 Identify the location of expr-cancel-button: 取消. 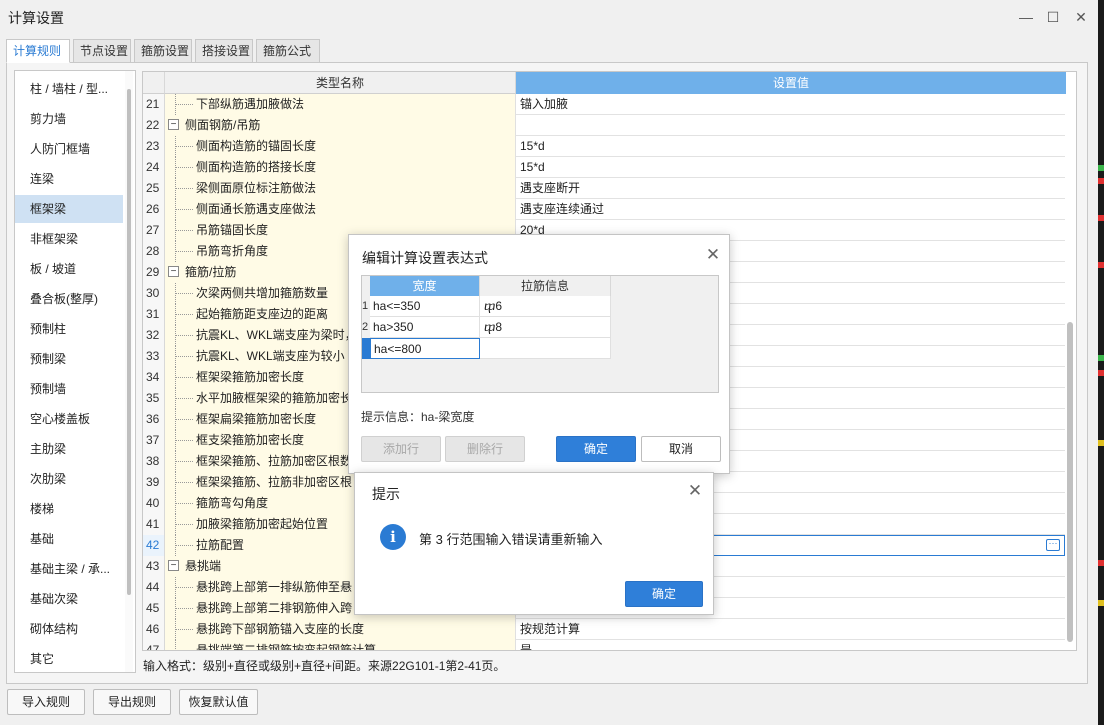
(681, 449).